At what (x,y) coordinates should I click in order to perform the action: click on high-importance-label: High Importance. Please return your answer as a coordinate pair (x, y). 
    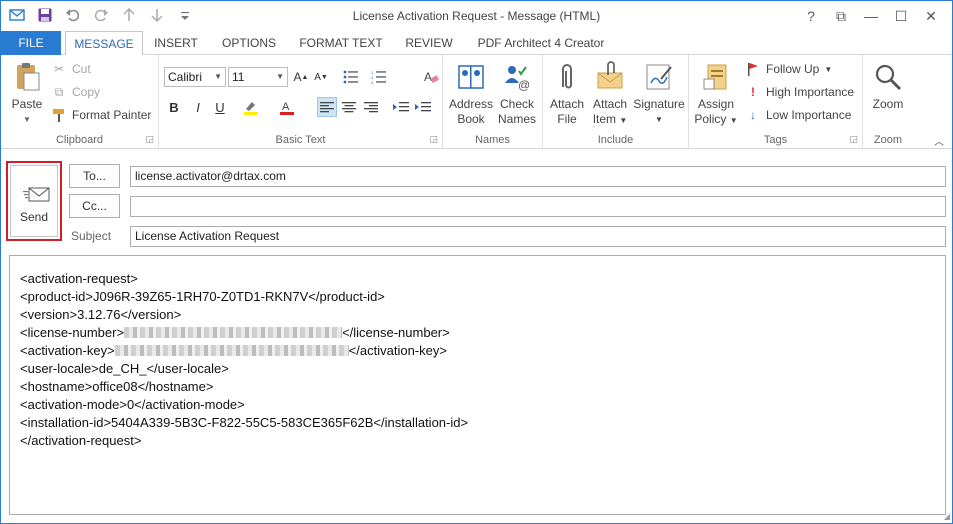
    Looking at the image, I should click on (810, 92).